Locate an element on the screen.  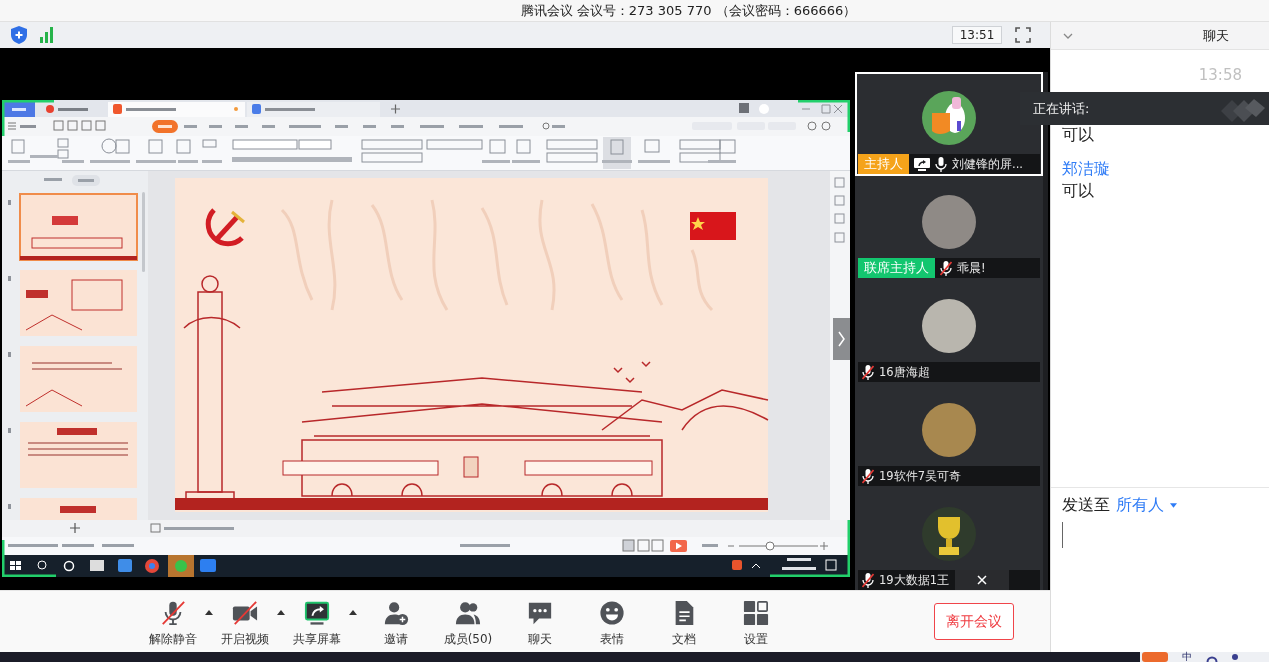
participant-name: 16唐海超 is located at coordinates (904, 372).